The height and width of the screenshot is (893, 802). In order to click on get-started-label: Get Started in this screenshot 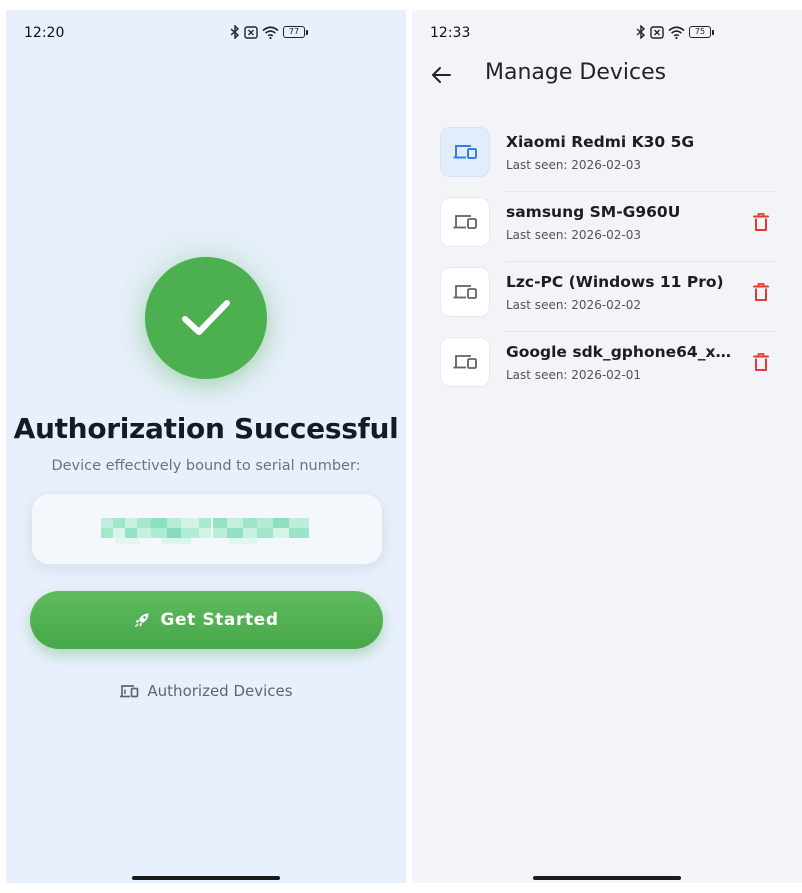, I will do `click(219, 620)`.